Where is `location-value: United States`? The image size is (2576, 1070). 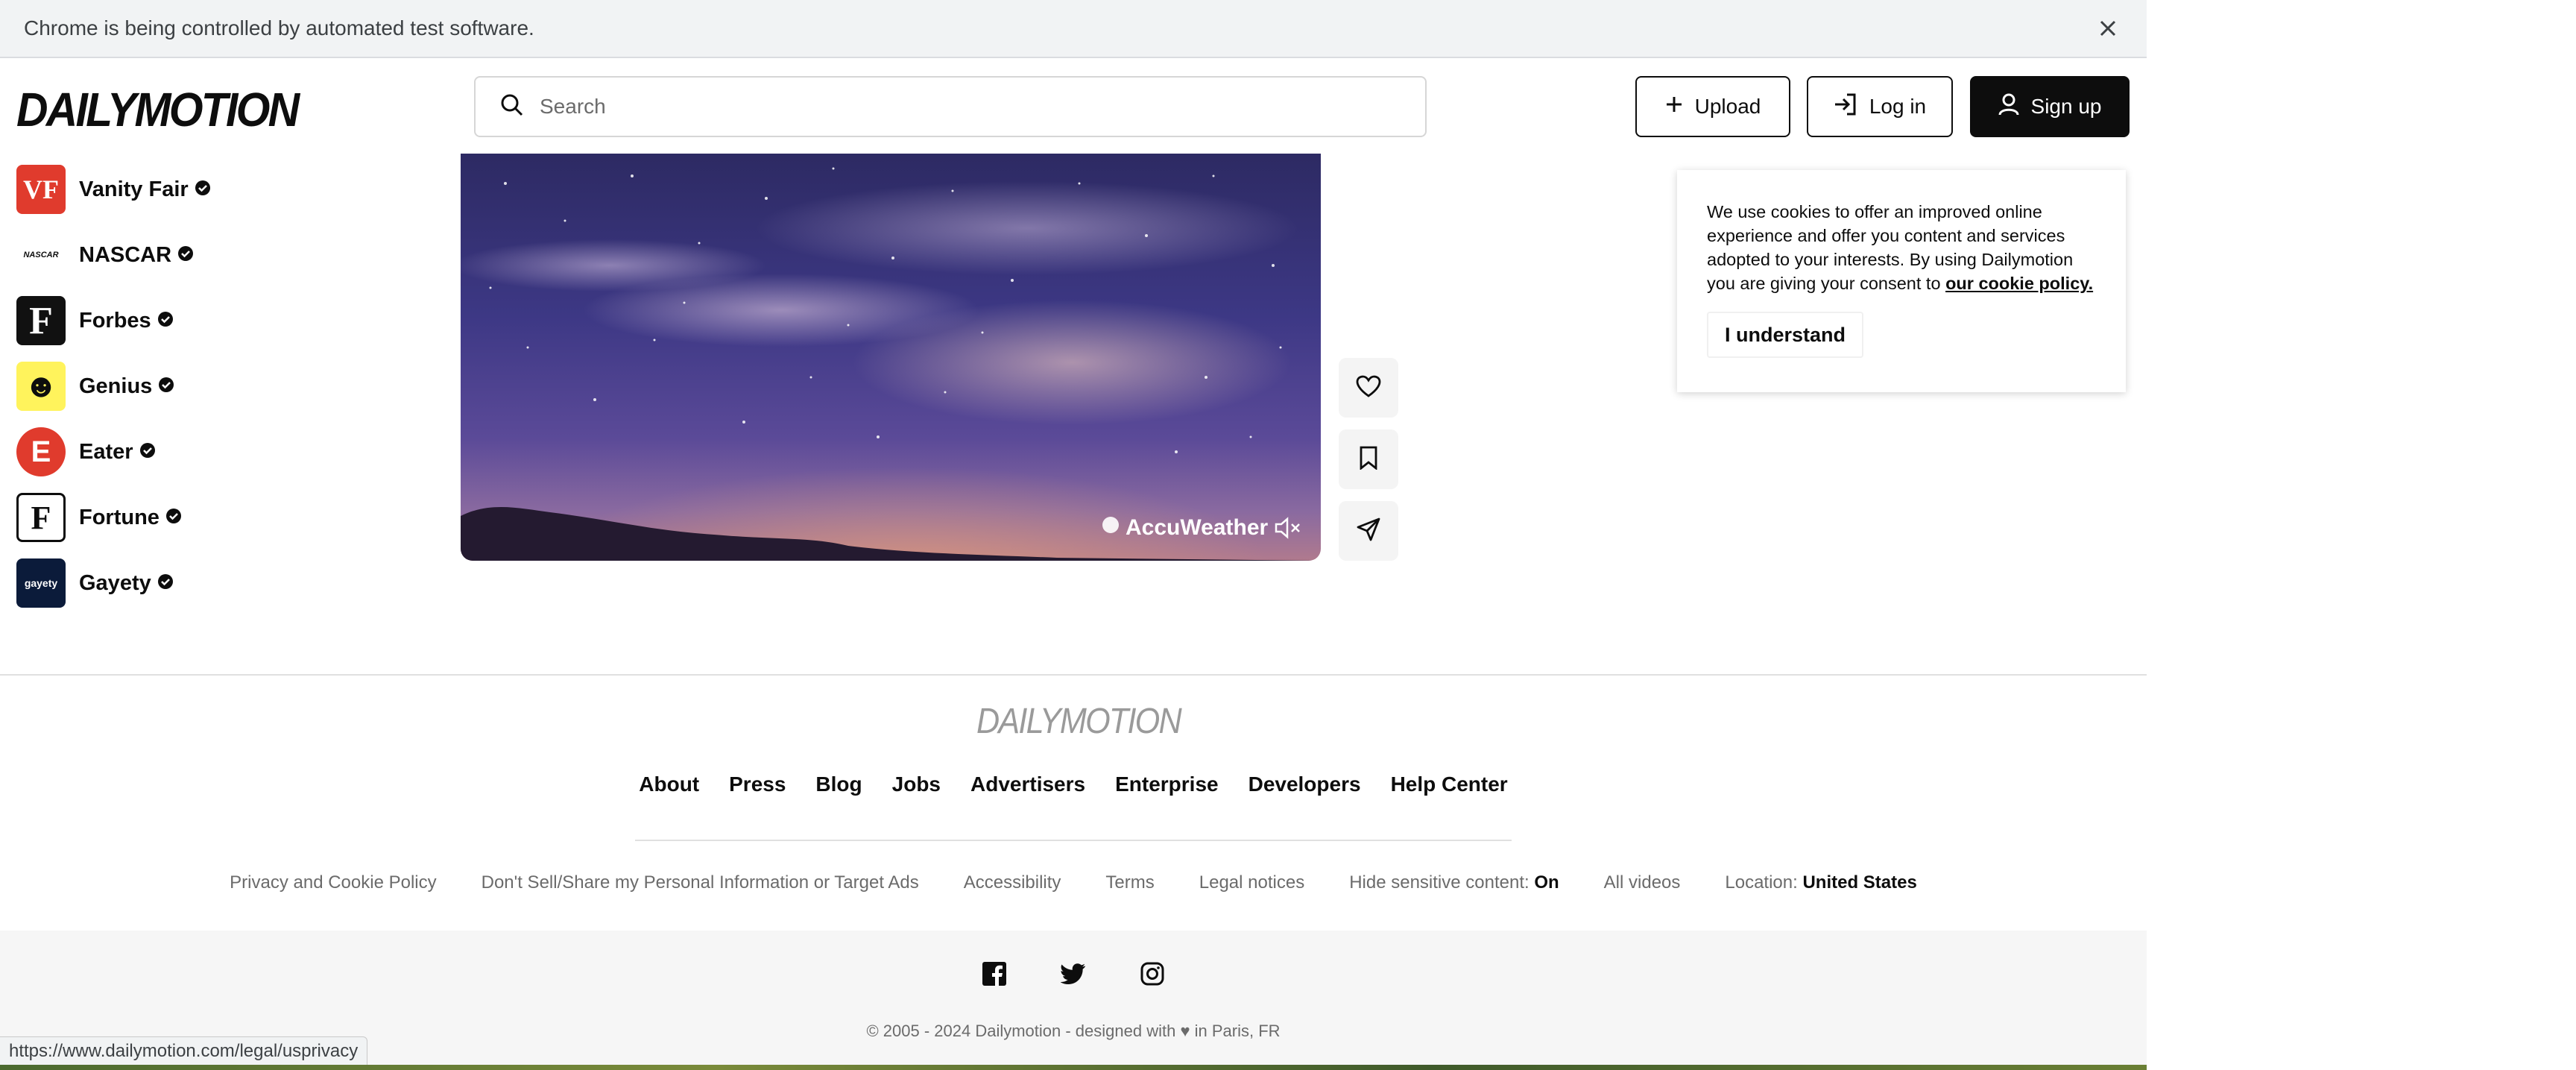
location-value: United States is located at coordinates (1859, 883).